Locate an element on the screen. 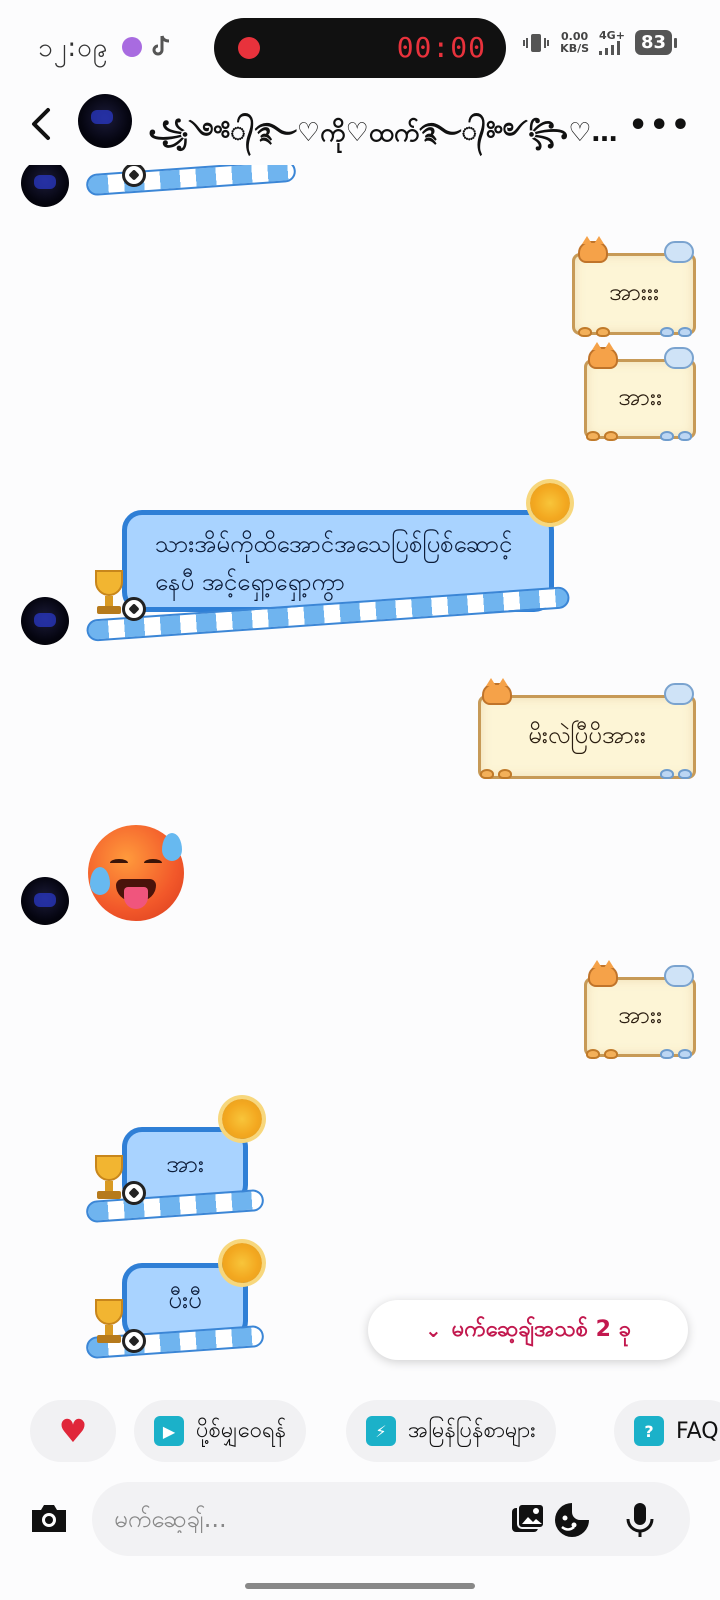 The image size is (720, 1600). sticker-icon is located at coordinates (572, 1520).